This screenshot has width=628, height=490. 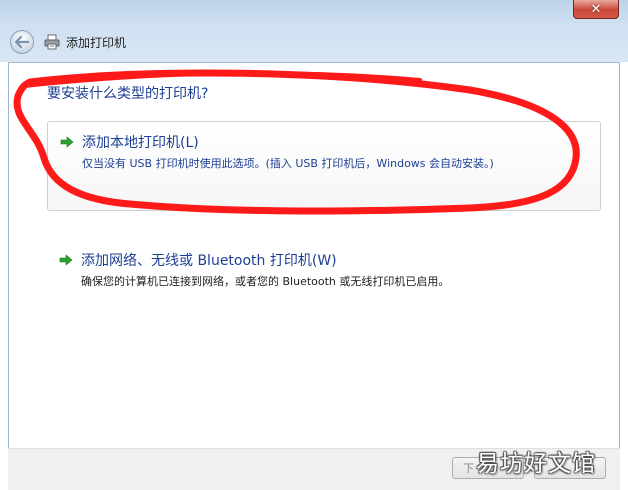 What do you see at coordinates (140, 143) in the screenshot?
I see `option-title: 添加本地打印机(L)` at bounding box center [140, 143].